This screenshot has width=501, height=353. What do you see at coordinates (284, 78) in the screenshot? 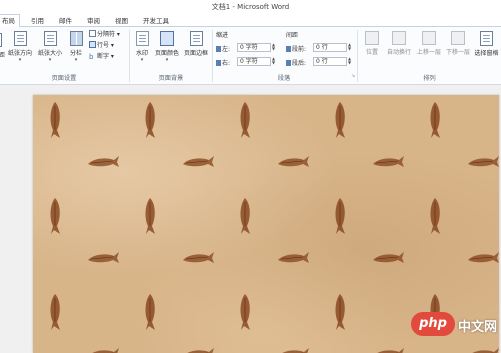
I see `group-label-paragraph: 段落` at bounding box center [284, 78].